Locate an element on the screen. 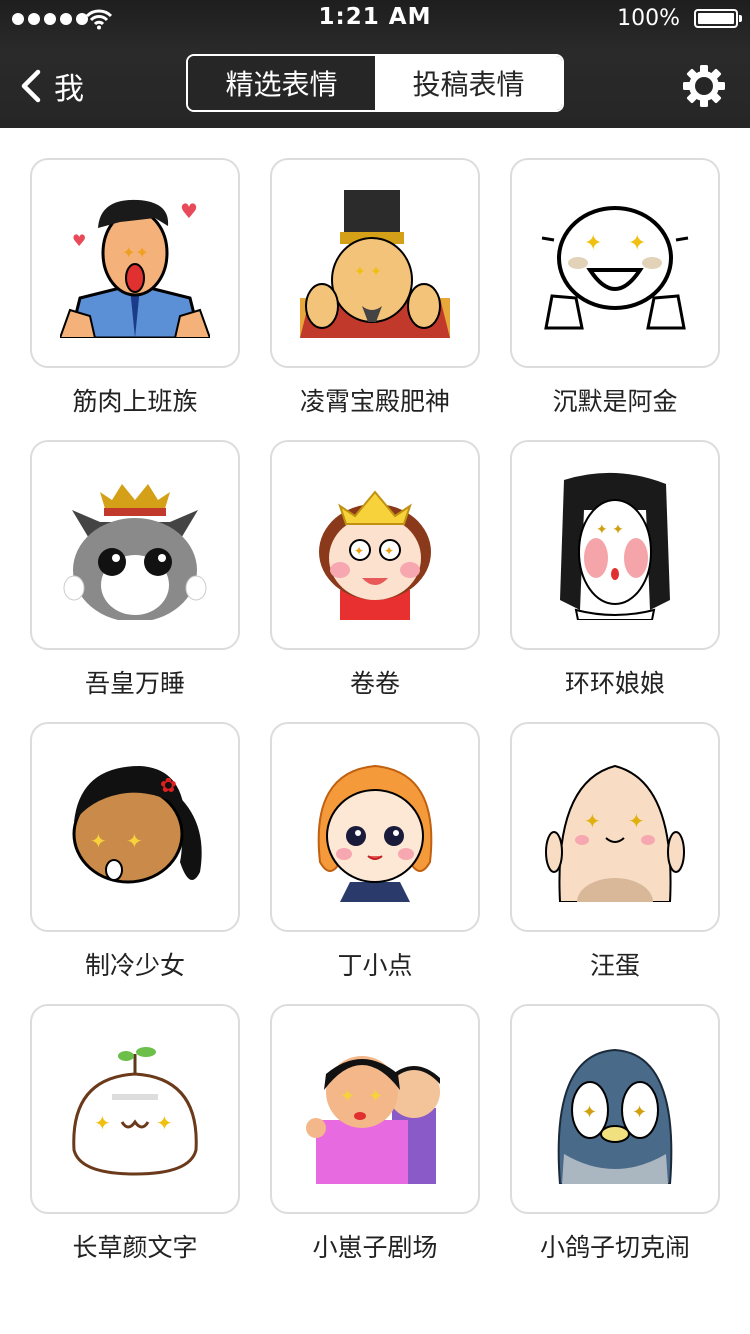 This screenshot has width=750, height=1334. sticker-pack-item: 吾皇万睡 is located at coordinates (135, 575).